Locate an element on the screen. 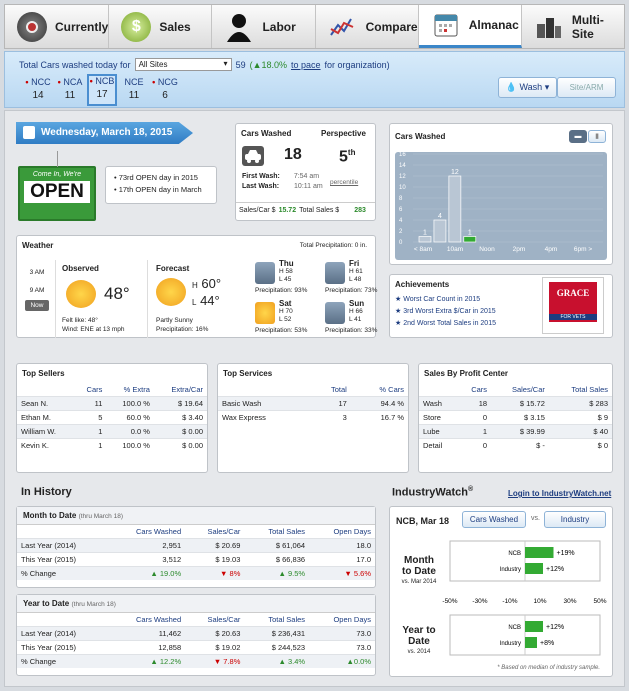  tab-labor: Labor is located at coordinates (264, 26).